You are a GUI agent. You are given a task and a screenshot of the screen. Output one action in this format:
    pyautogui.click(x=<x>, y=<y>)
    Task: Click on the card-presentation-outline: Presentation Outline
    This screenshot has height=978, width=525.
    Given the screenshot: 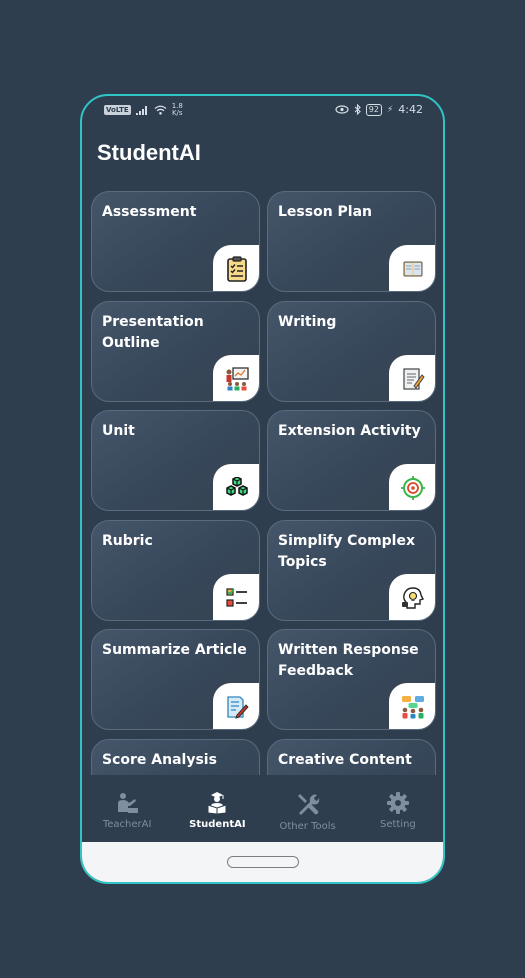 What is the action you would take?
    pyautogui.click(x=175, y=351)
    